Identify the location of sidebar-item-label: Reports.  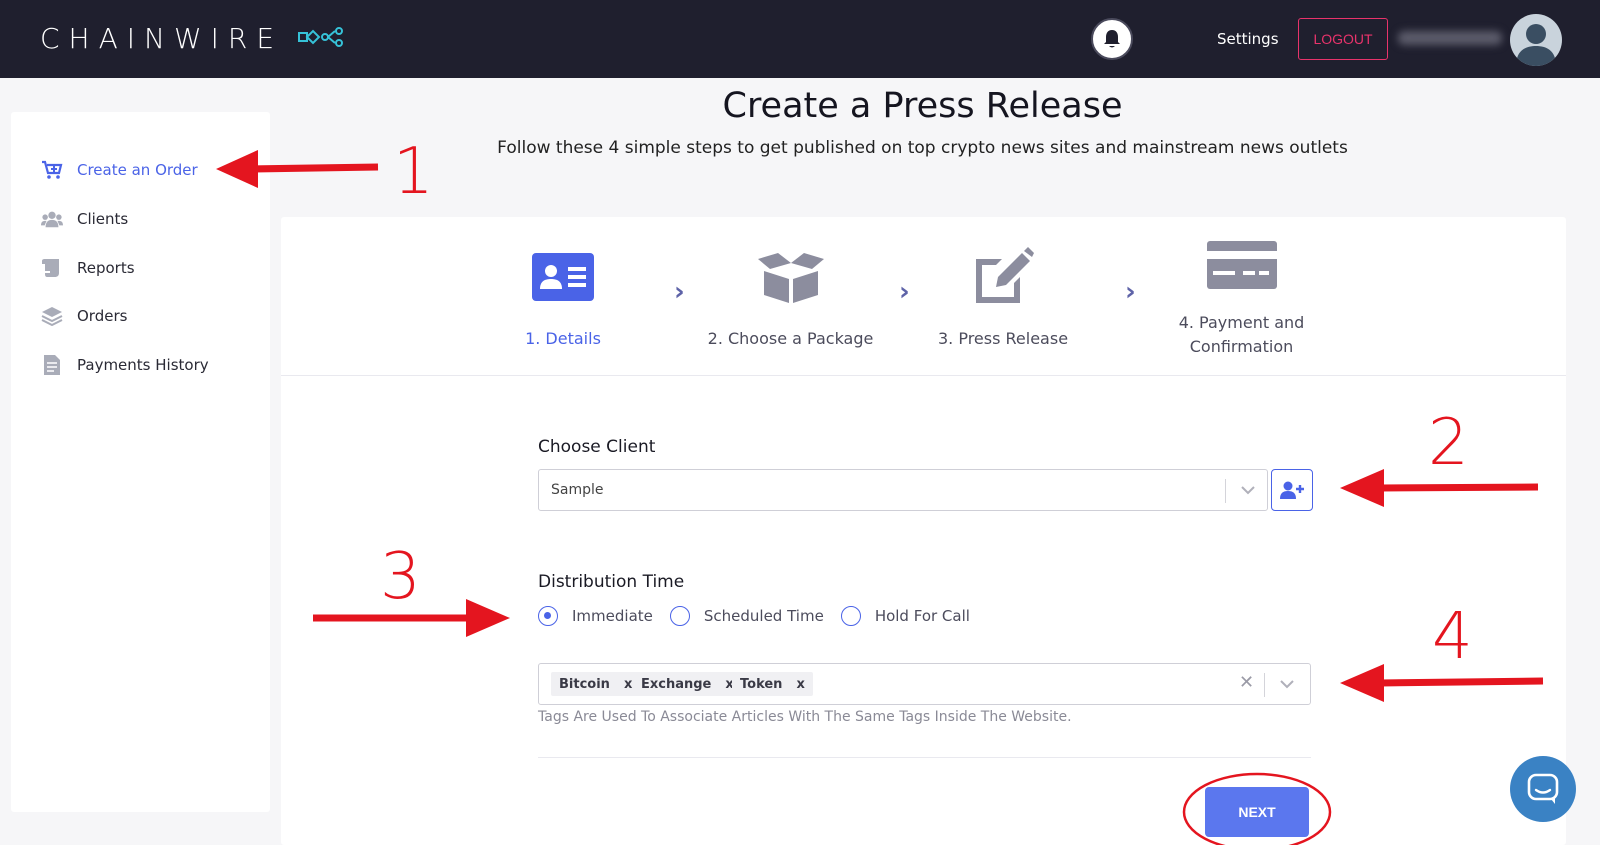
(106, 268).